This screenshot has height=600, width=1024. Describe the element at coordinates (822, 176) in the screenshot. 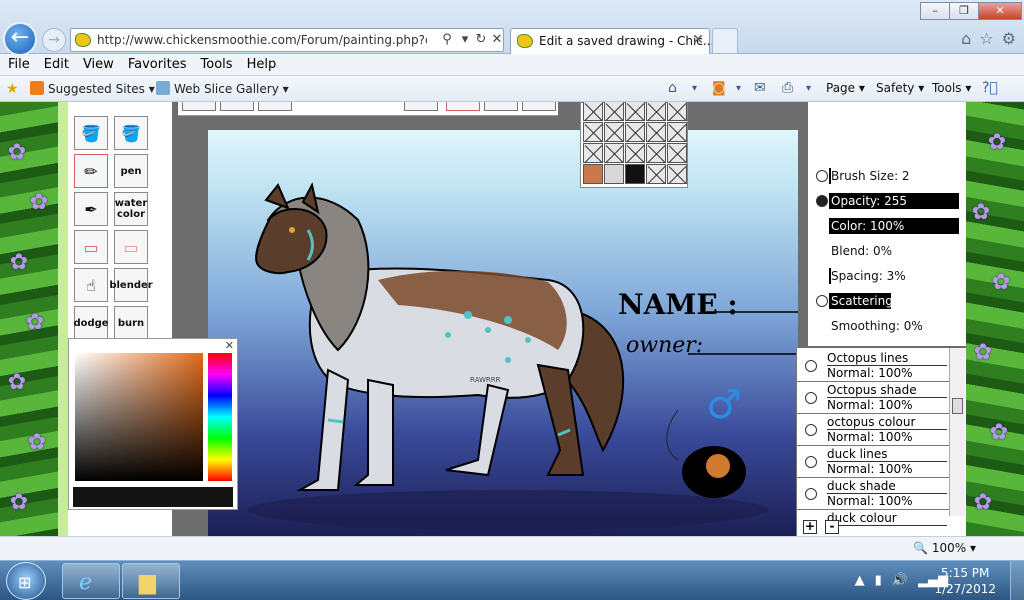

I see `brush-size-radio` at that location.